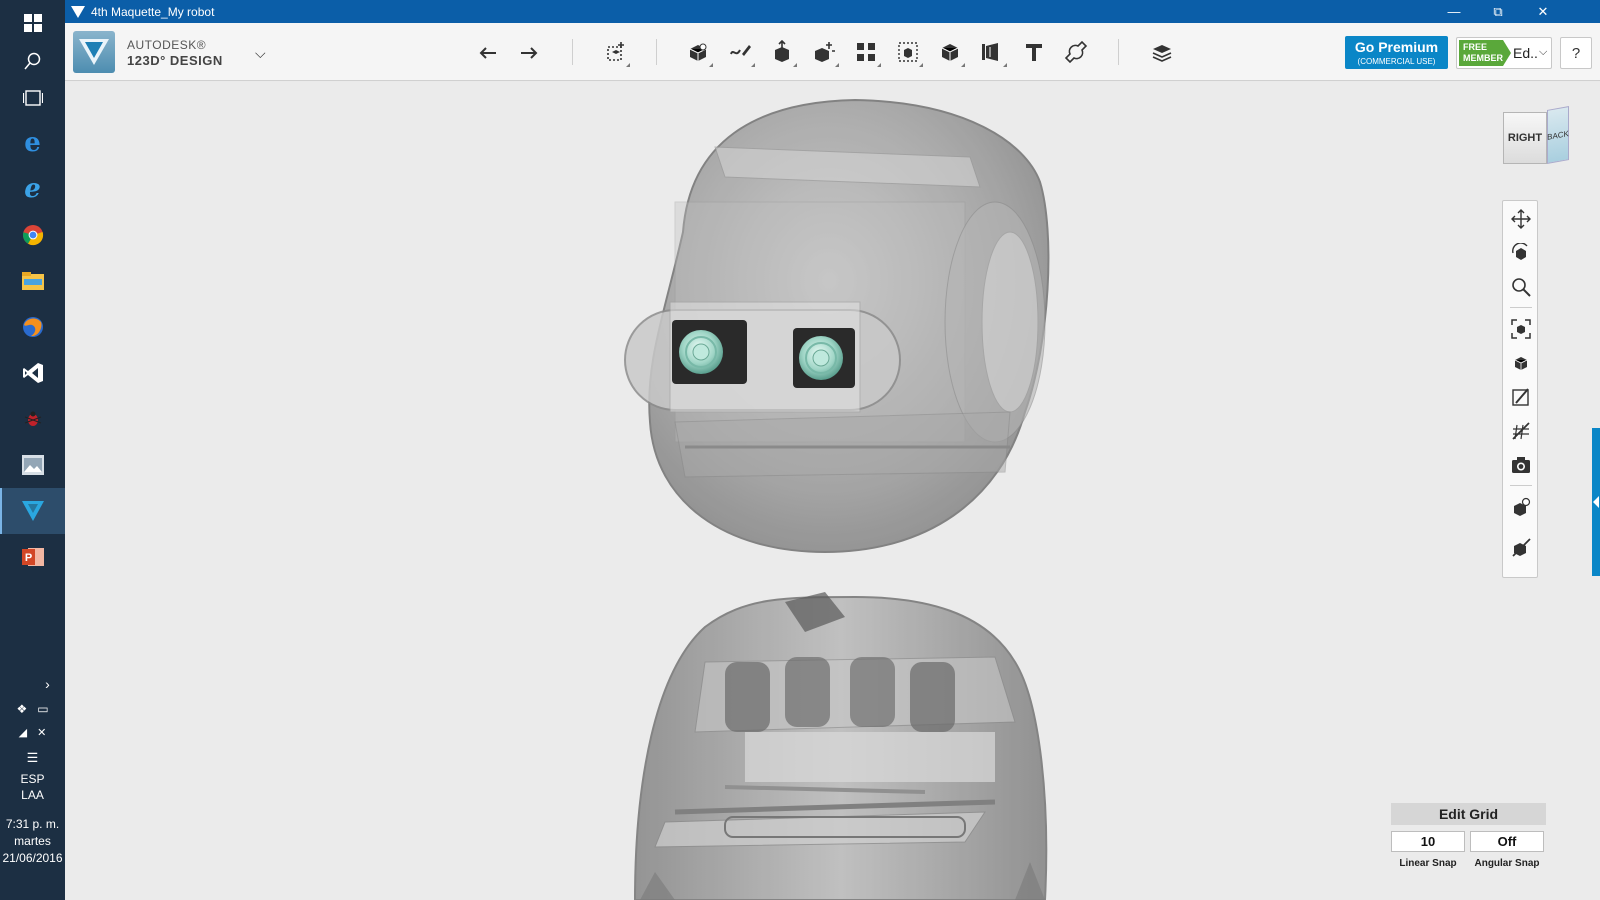  I want to click on zoom-button, so click(1521, 287).